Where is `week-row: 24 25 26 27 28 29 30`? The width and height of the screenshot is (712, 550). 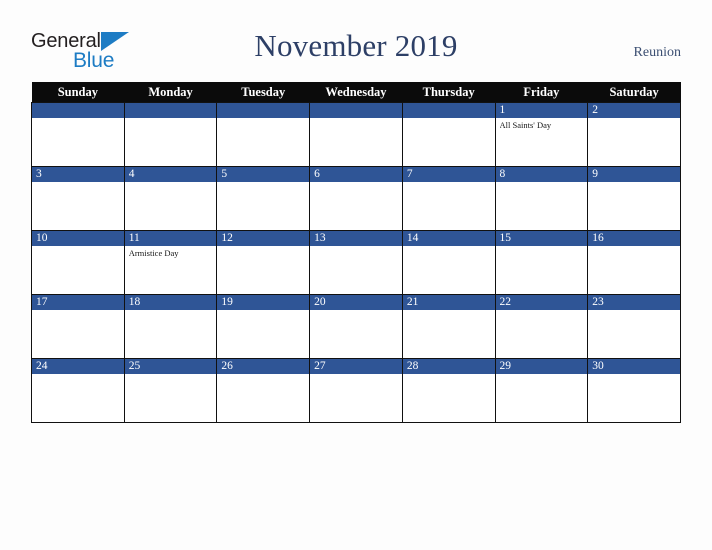 week-row: 24 25 26 27 28 29 30 is located at coordinates (356, 390).